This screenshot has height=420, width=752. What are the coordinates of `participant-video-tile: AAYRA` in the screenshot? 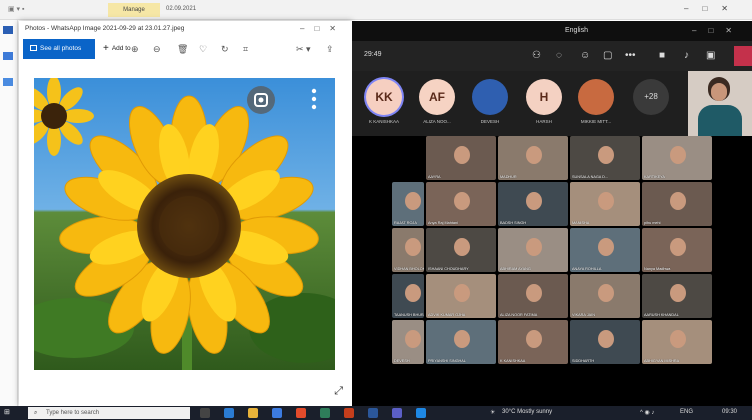 It's located at (461, 158).